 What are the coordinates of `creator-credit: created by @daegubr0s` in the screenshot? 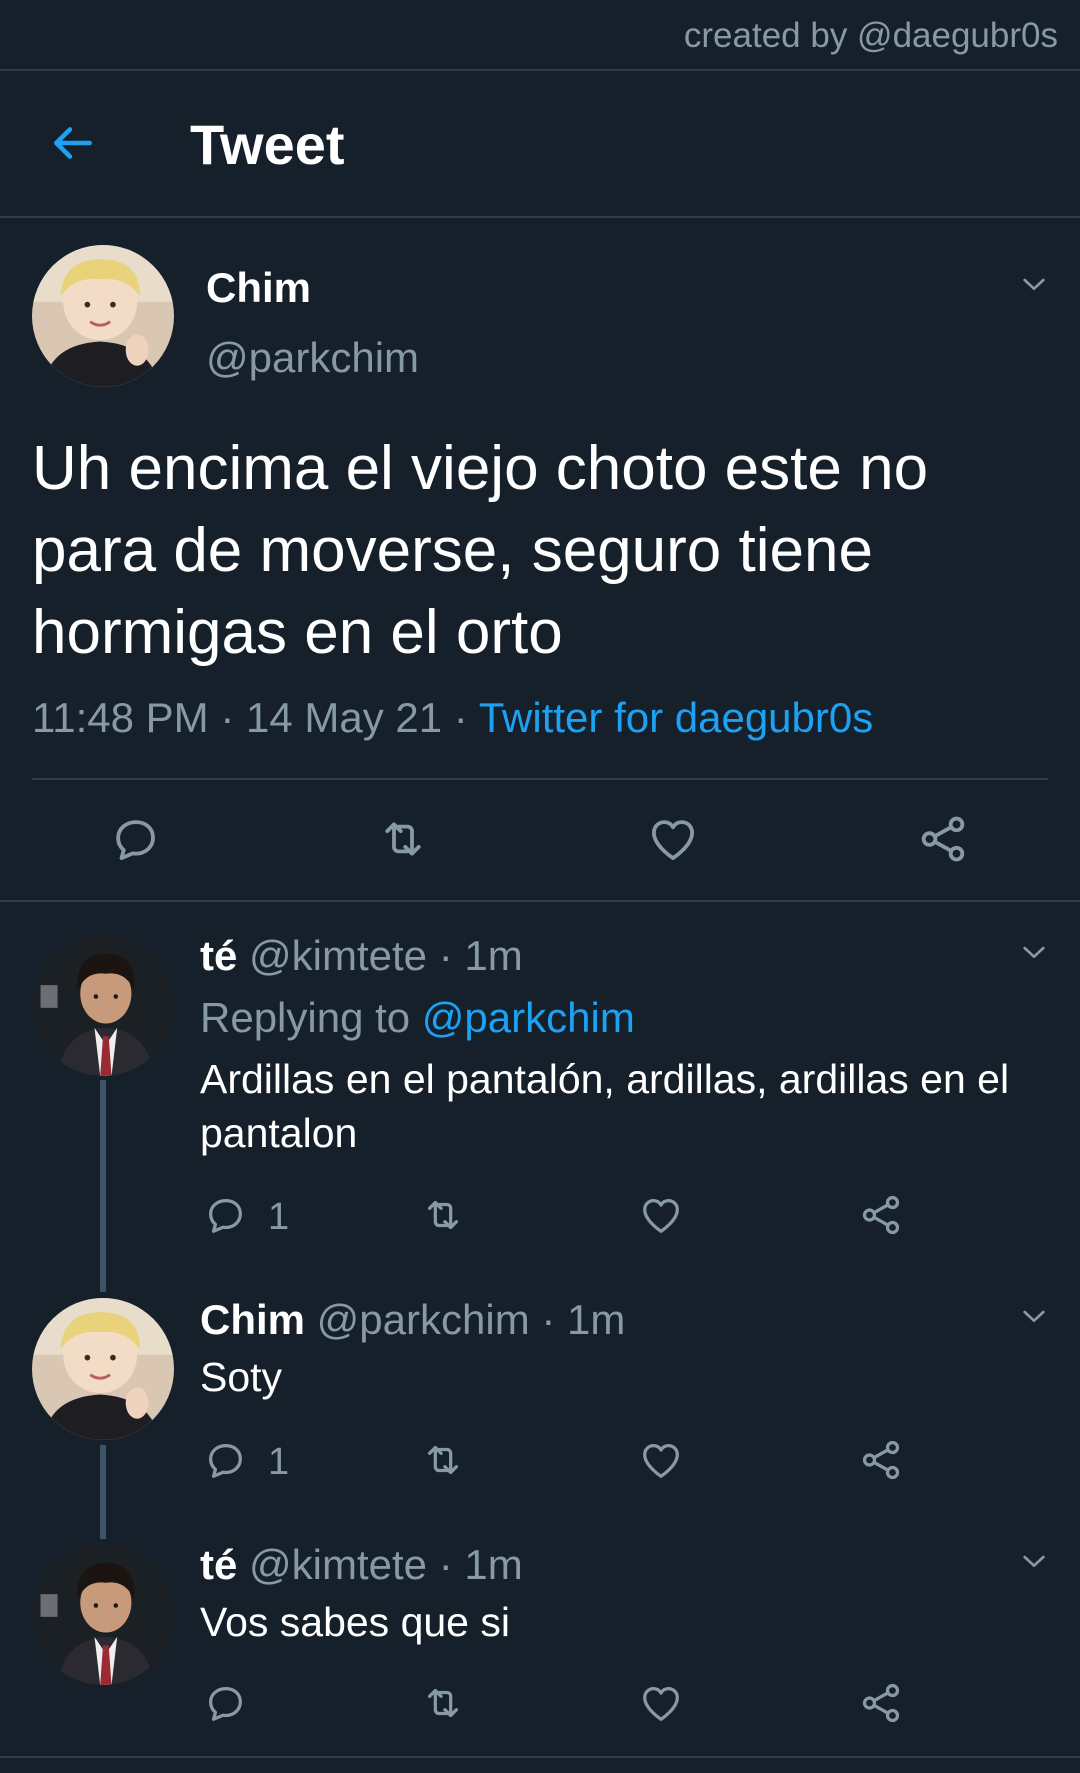 It's located at (870, 35).